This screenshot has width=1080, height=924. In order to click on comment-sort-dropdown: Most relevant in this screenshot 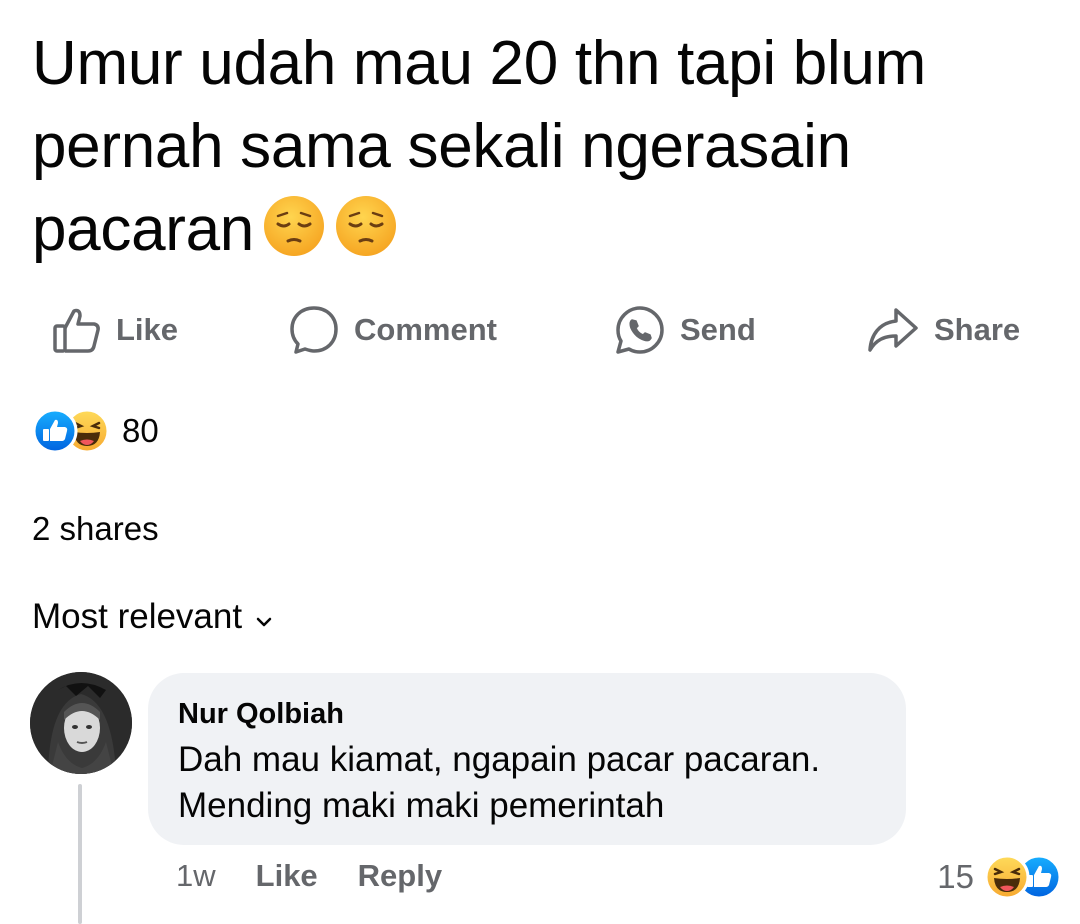, I will do `click(152, 617)`.